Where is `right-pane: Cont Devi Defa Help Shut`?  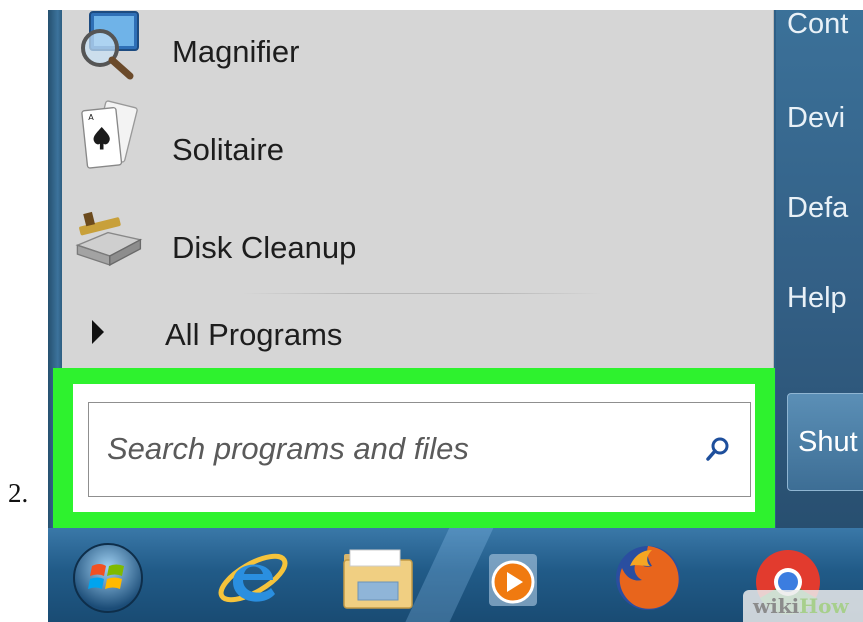
right-pane: Cont Devi Defa Help Shut is located at coordinates (819, 269).